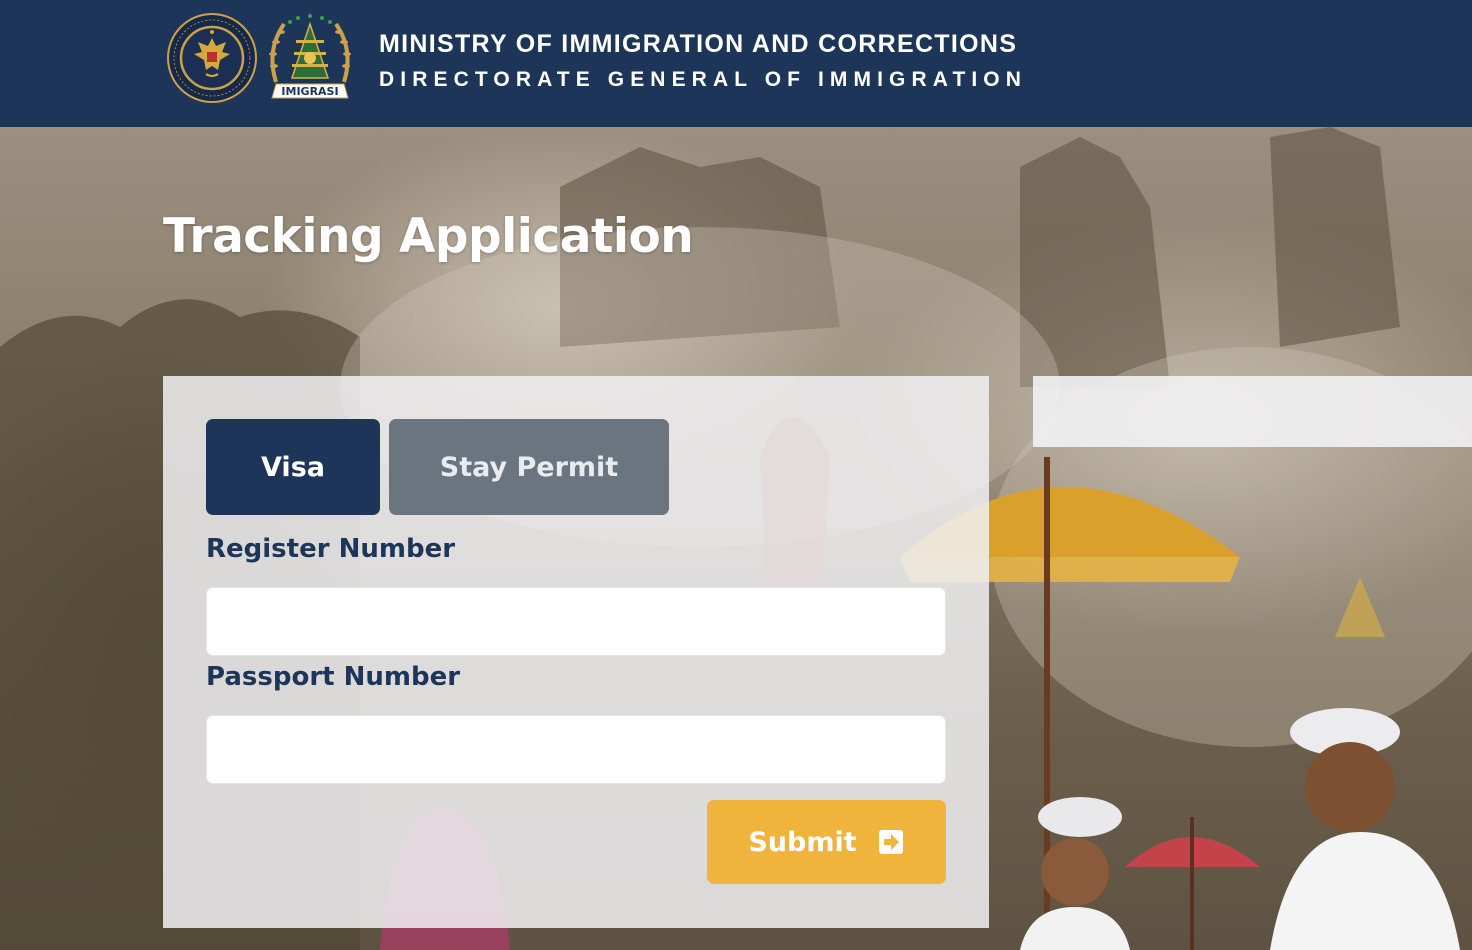 The image size is (1472, 950). What do you see at coordinates (310, 57) in the screenshot?
I see `imigrasi-emblem-icon: IMIGRASI` at bounding box center [310, 57].